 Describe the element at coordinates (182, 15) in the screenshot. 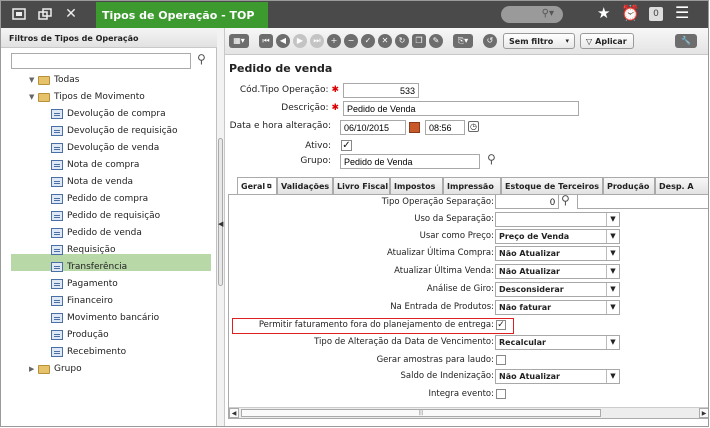

I see `window-tab-title: Tipos de Operação - TOP` at that location.